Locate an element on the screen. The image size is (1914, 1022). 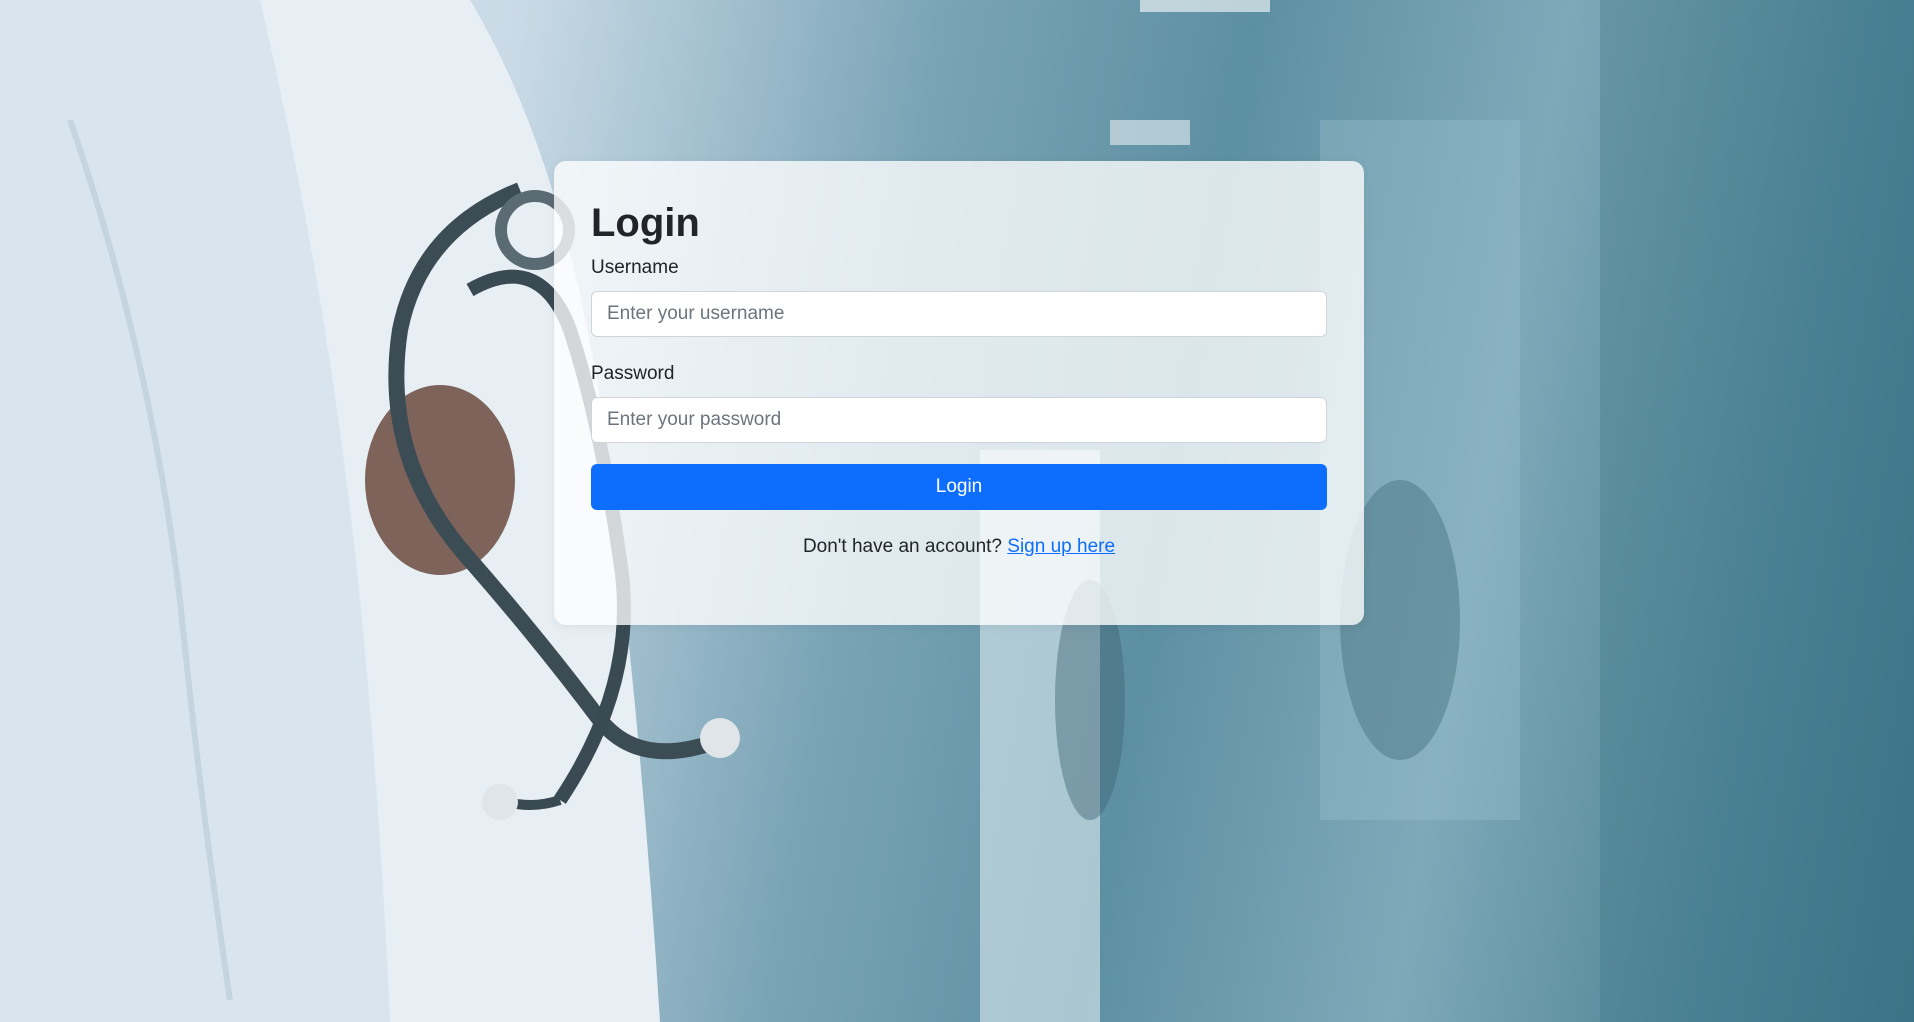
password-label: Password is located at coordinates (633, 373).